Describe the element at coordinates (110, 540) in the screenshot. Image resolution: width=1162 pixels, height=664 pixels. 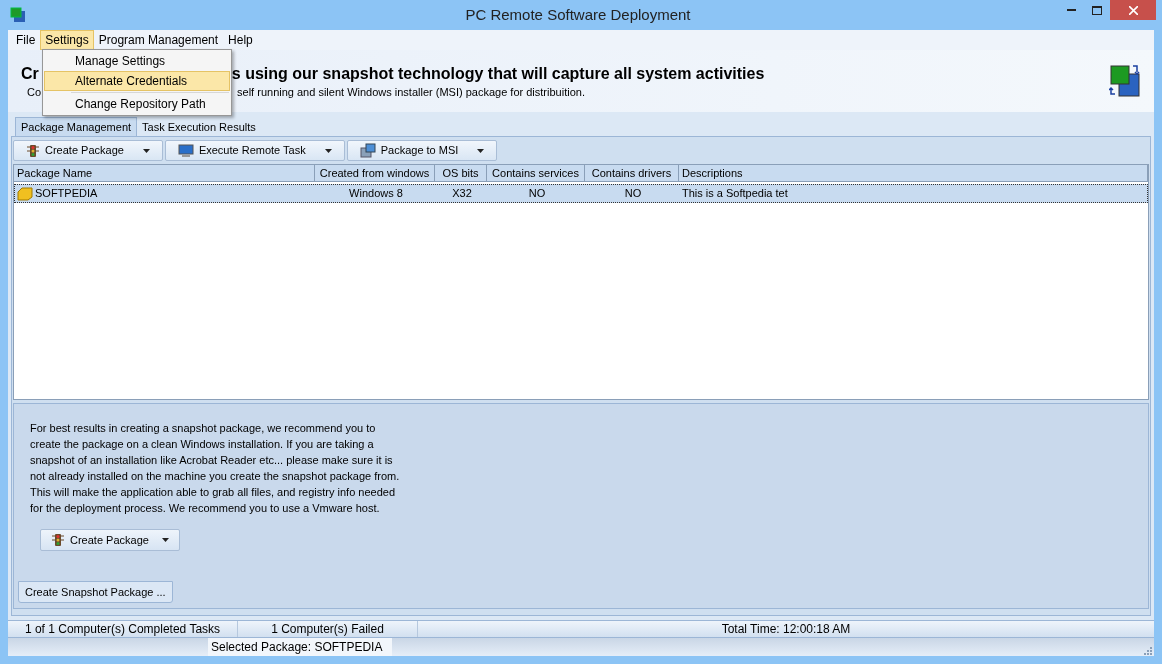
I see `create-package-button: Create Package` at that location.